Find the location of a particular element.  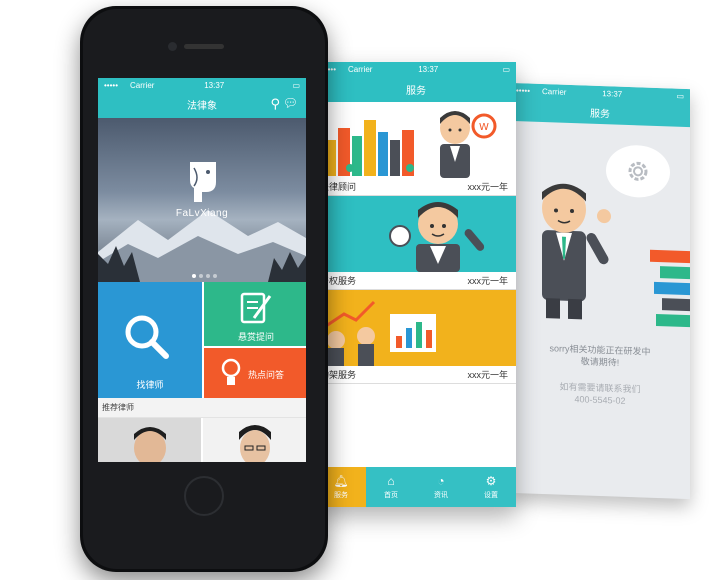

tab-label: 设置 is located at coordinates (491, 495).